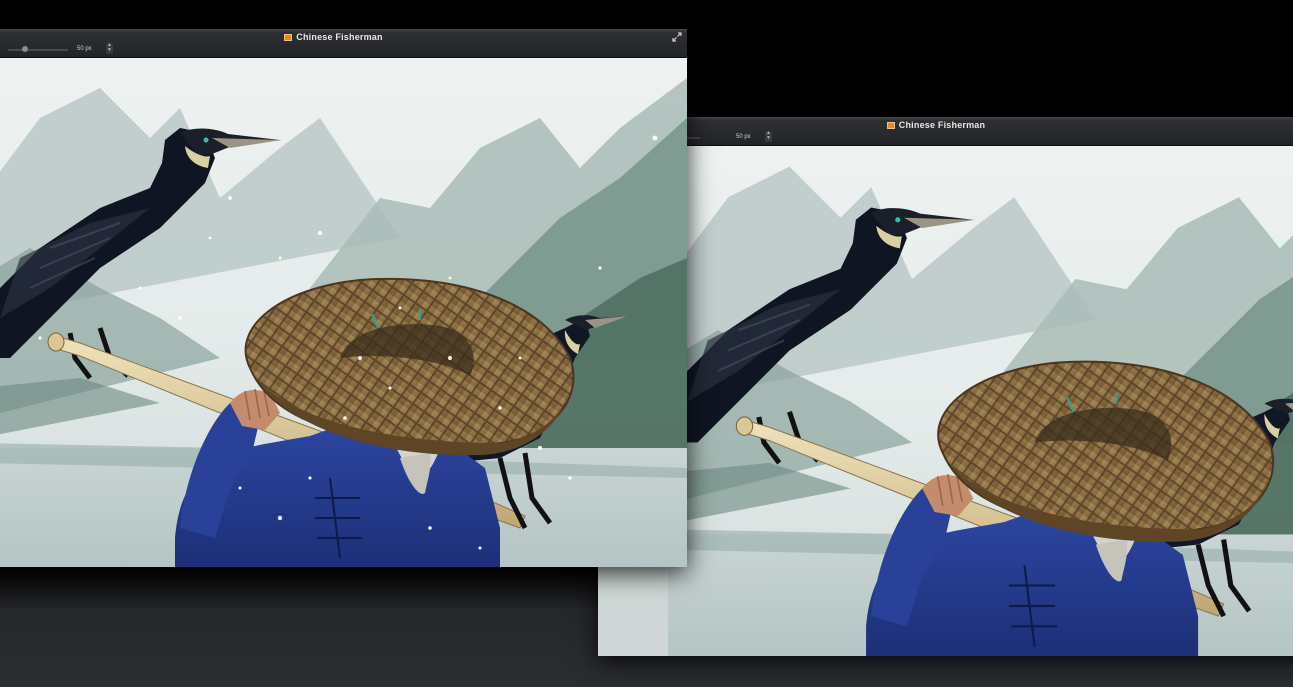  Describe the element at coordinates (25, 49) in the screenshot. I see `brush-size-slider-knob` at that location.